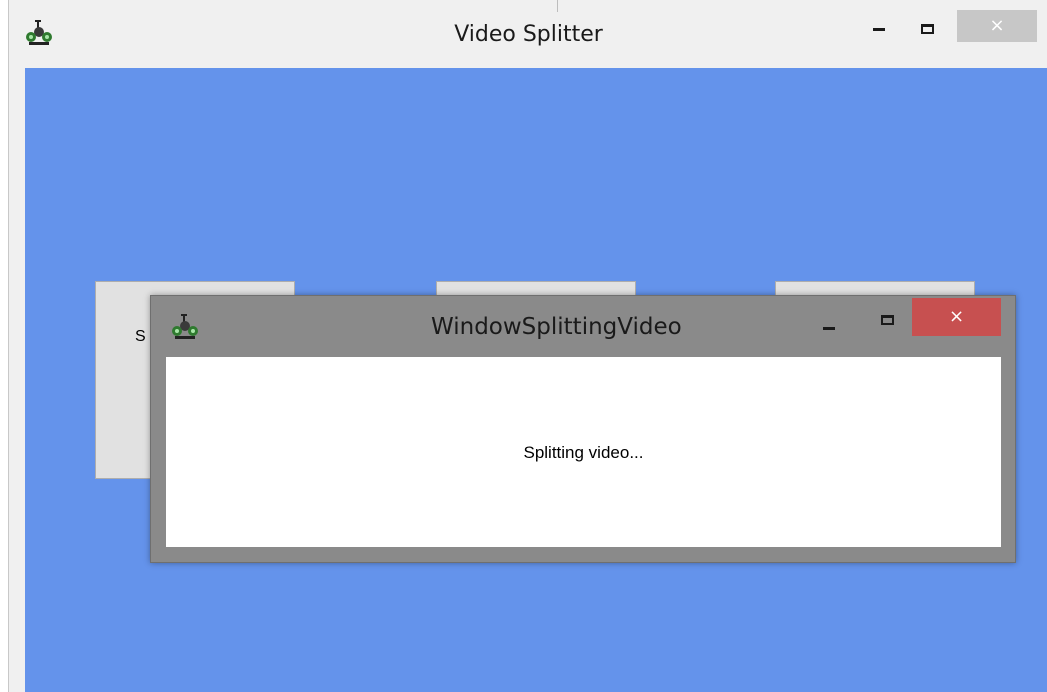 The width and height of the screenshot is (1047, 692). What do you see at coordinates (556, 327) in the screenshot?
I see `dialog-title: WindowSplittingVideo` at bounding box center [556, 327].